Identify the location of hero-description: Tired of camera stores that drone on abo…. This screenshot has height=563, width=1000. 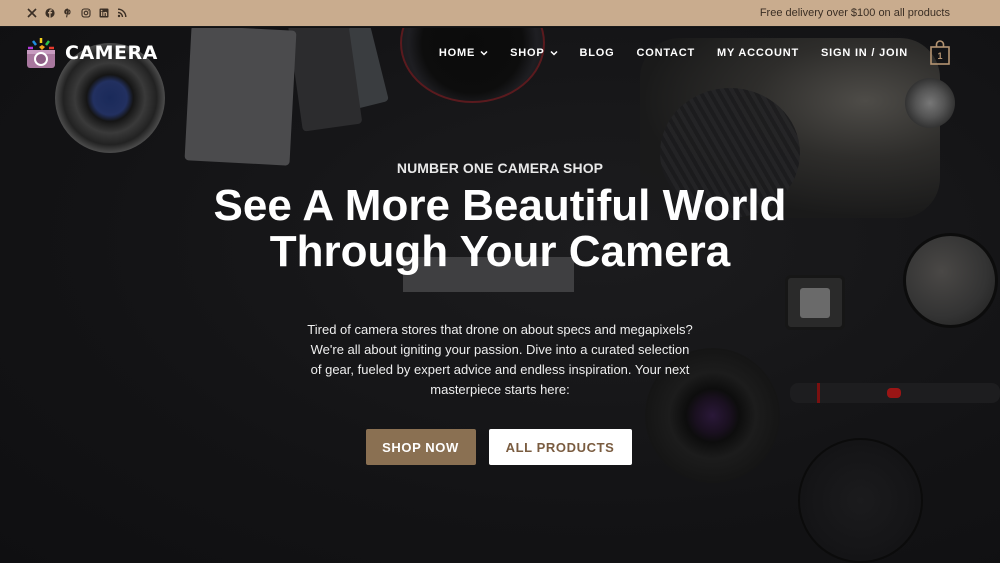
(500, 360).